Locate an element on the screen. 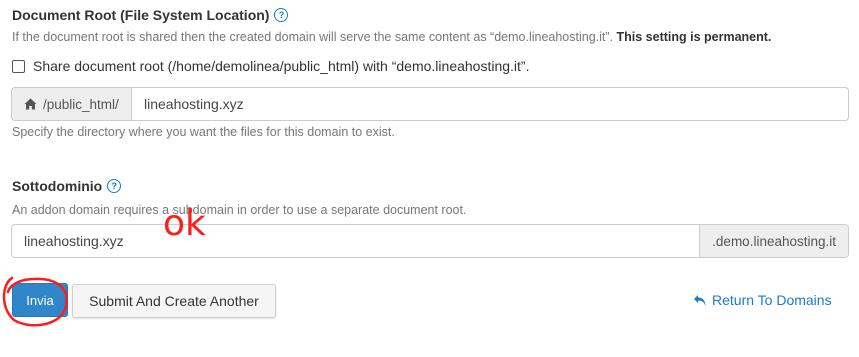 Image resolution: width=859 pixels, height=357 pixels. docroot-title-text: Document Root (File System Location) is located at coordinates (141, 15).